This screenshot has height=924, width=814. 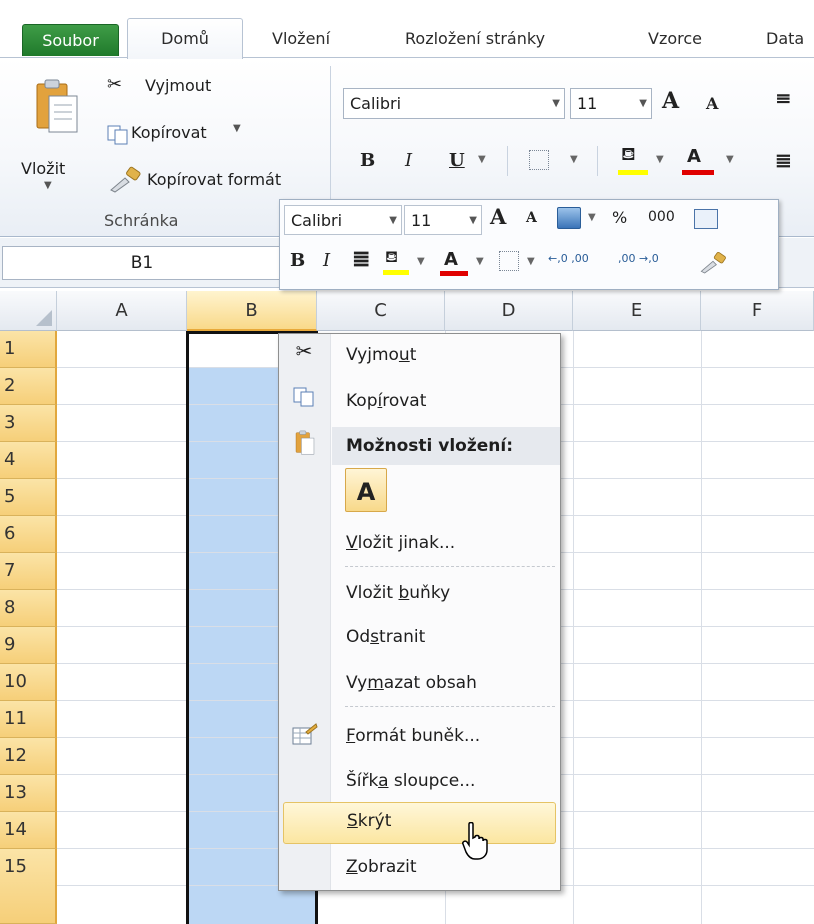 I want to click on tab-data: Data, so click(x=785, y=39).